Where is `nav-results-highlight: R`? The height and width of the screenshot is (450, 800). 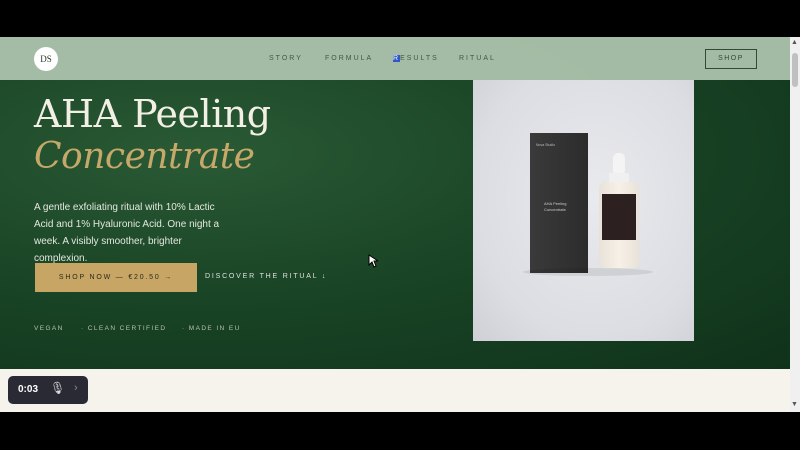
nav-results-highlight: R is located at coordinates (397, 58).